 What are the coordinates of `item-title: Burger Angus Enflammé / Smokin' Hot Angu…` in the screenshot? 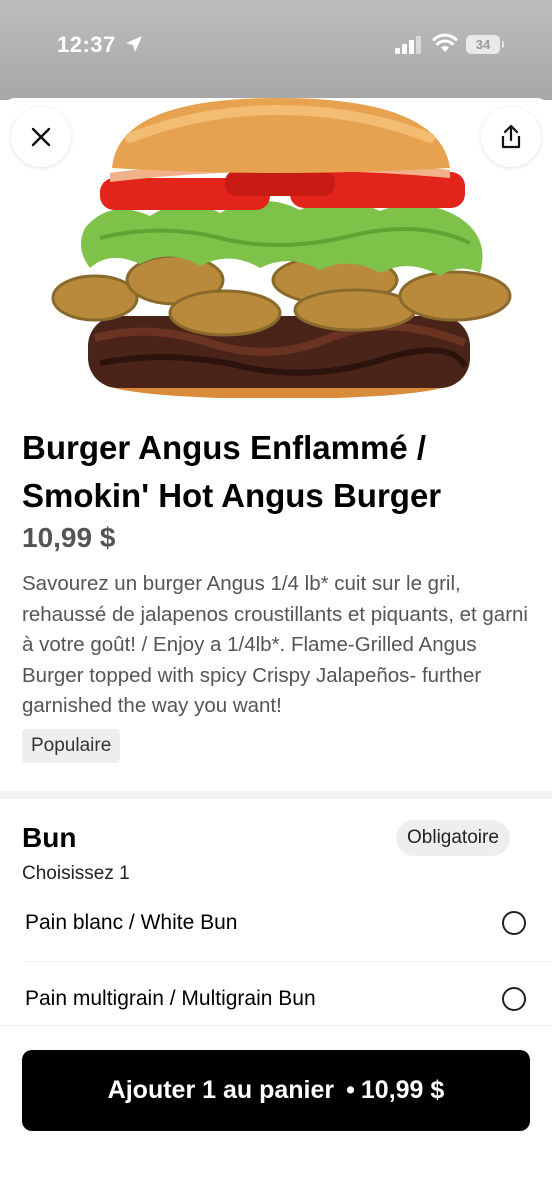 It's located at (232, 471).